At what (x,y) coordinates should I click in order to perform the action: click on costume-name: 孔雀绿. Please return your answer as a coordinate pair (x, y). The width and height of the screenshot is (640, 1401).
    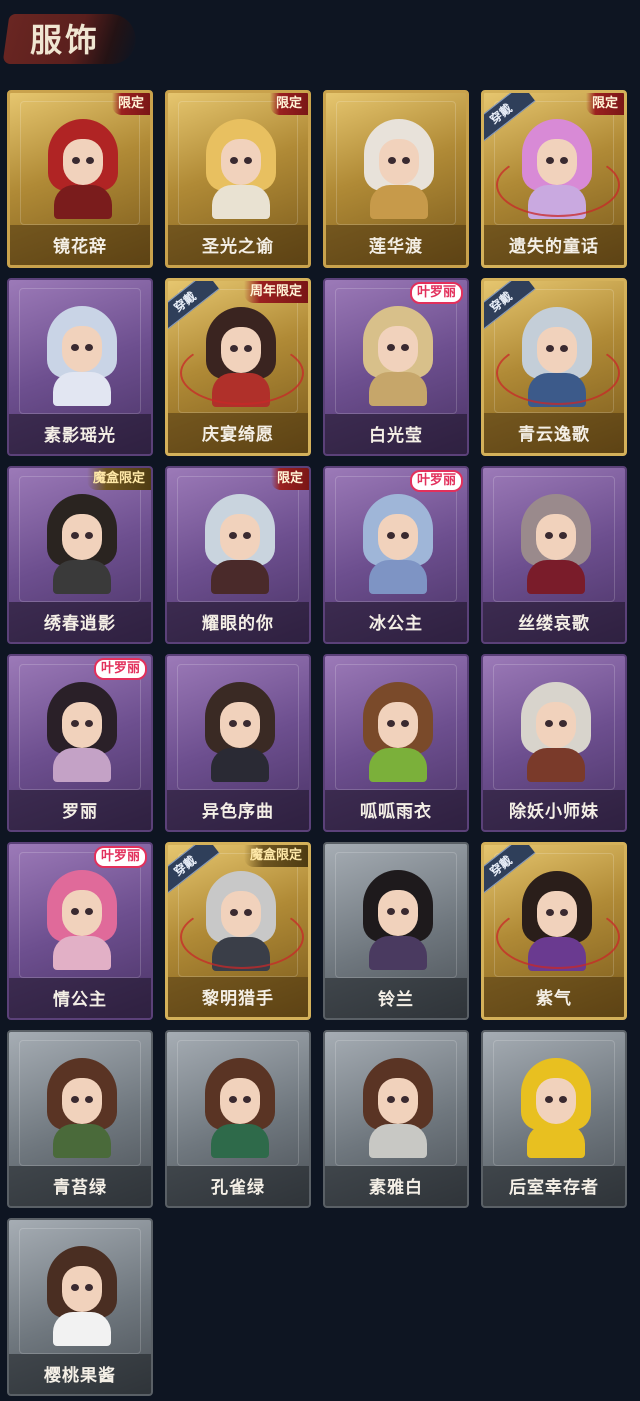
    Looking at the image, I should click on (238, 1188).